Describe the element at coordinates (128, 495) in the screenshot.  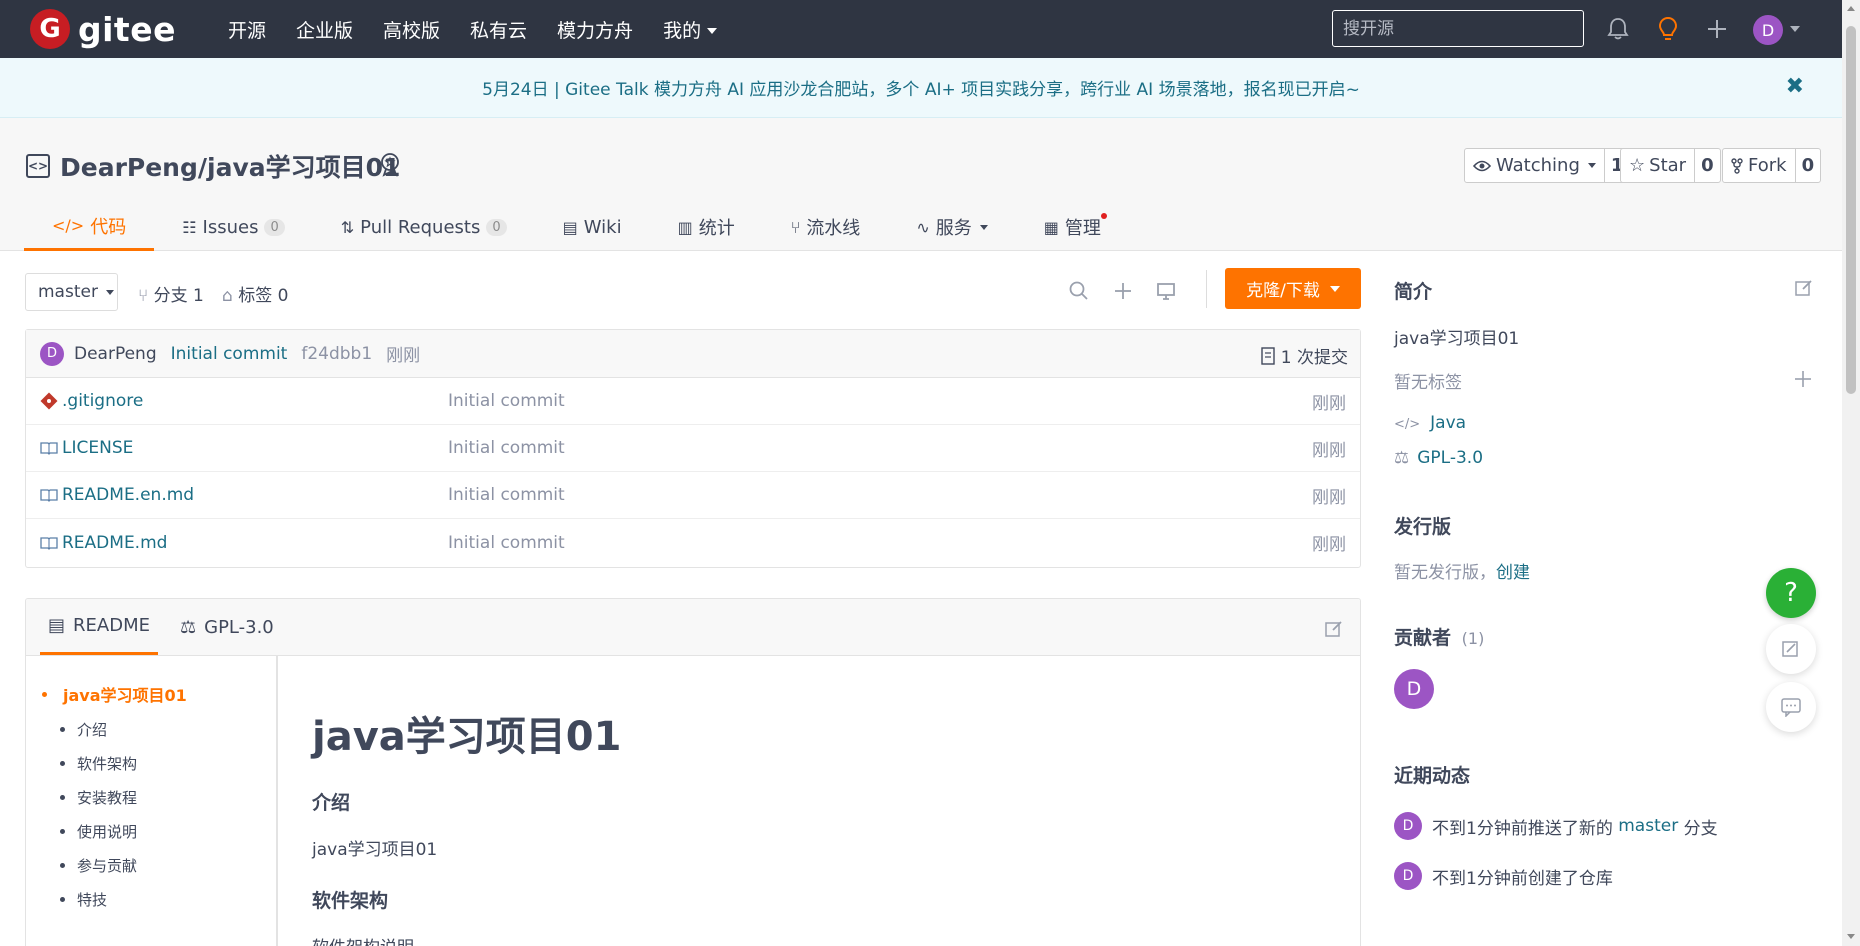
I see `file-name: README.en.md` at that location.